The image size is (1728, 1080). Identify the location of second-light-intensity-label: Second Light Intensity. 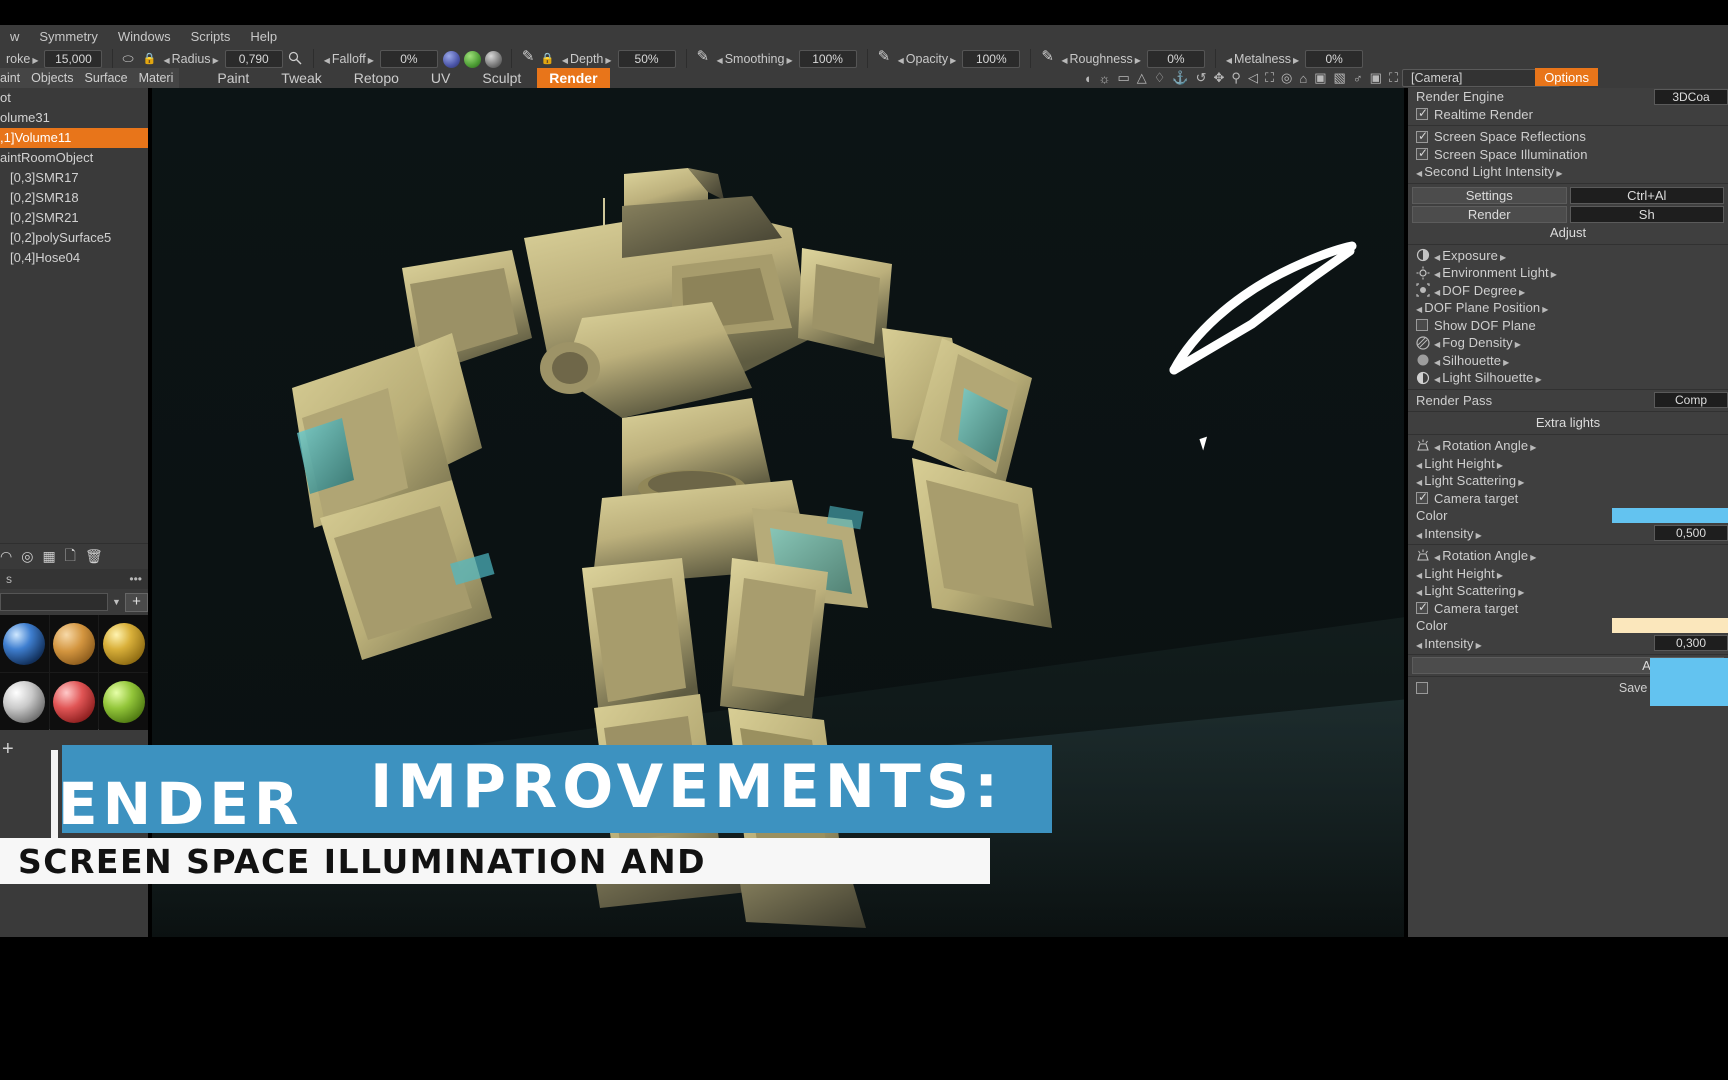
(1489, 171).